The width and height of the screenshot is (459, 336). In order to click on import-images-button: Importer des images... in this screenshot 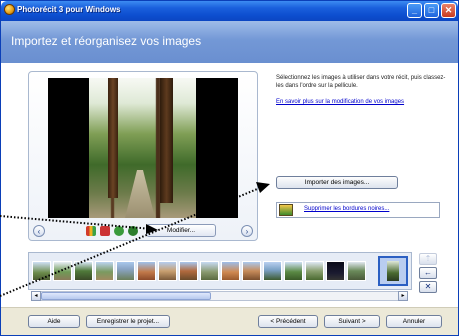, I will do `click(337, 182)`.